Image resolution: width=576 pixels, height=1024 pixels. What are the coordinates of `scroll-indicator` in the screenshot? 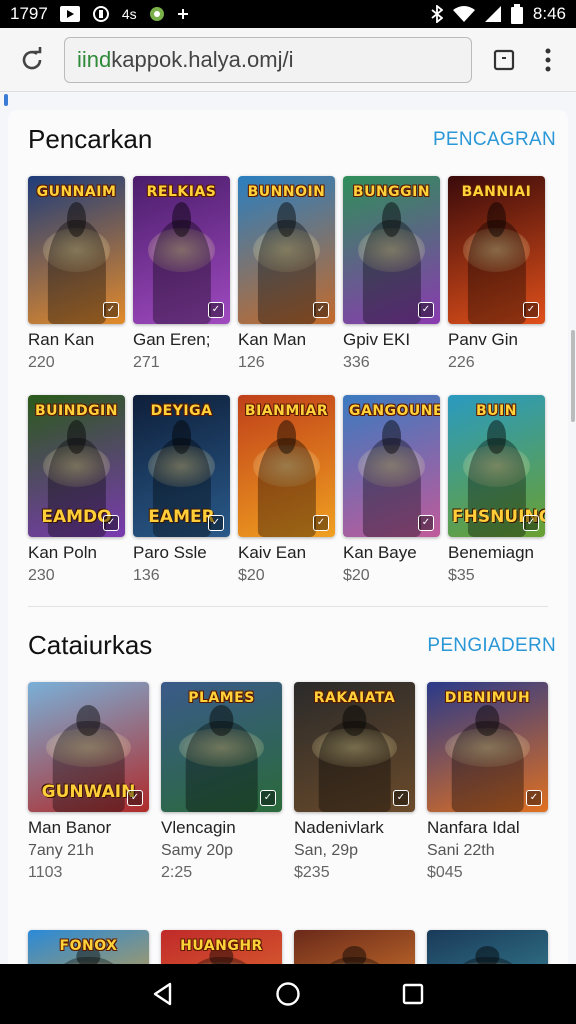 It's located at (6, 100).